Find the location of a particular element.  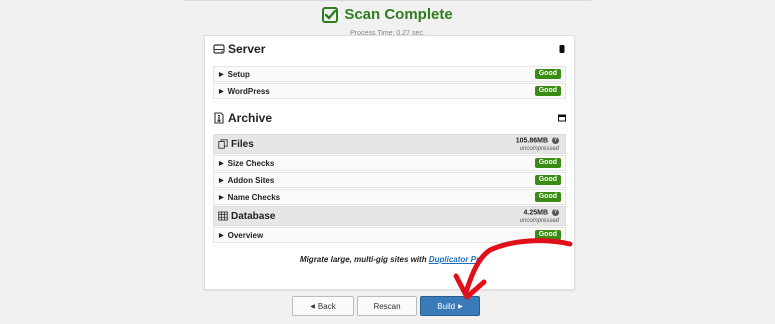

check-row-size-checks: ▶ Size Checks Good is located at coordinates (389, 163).